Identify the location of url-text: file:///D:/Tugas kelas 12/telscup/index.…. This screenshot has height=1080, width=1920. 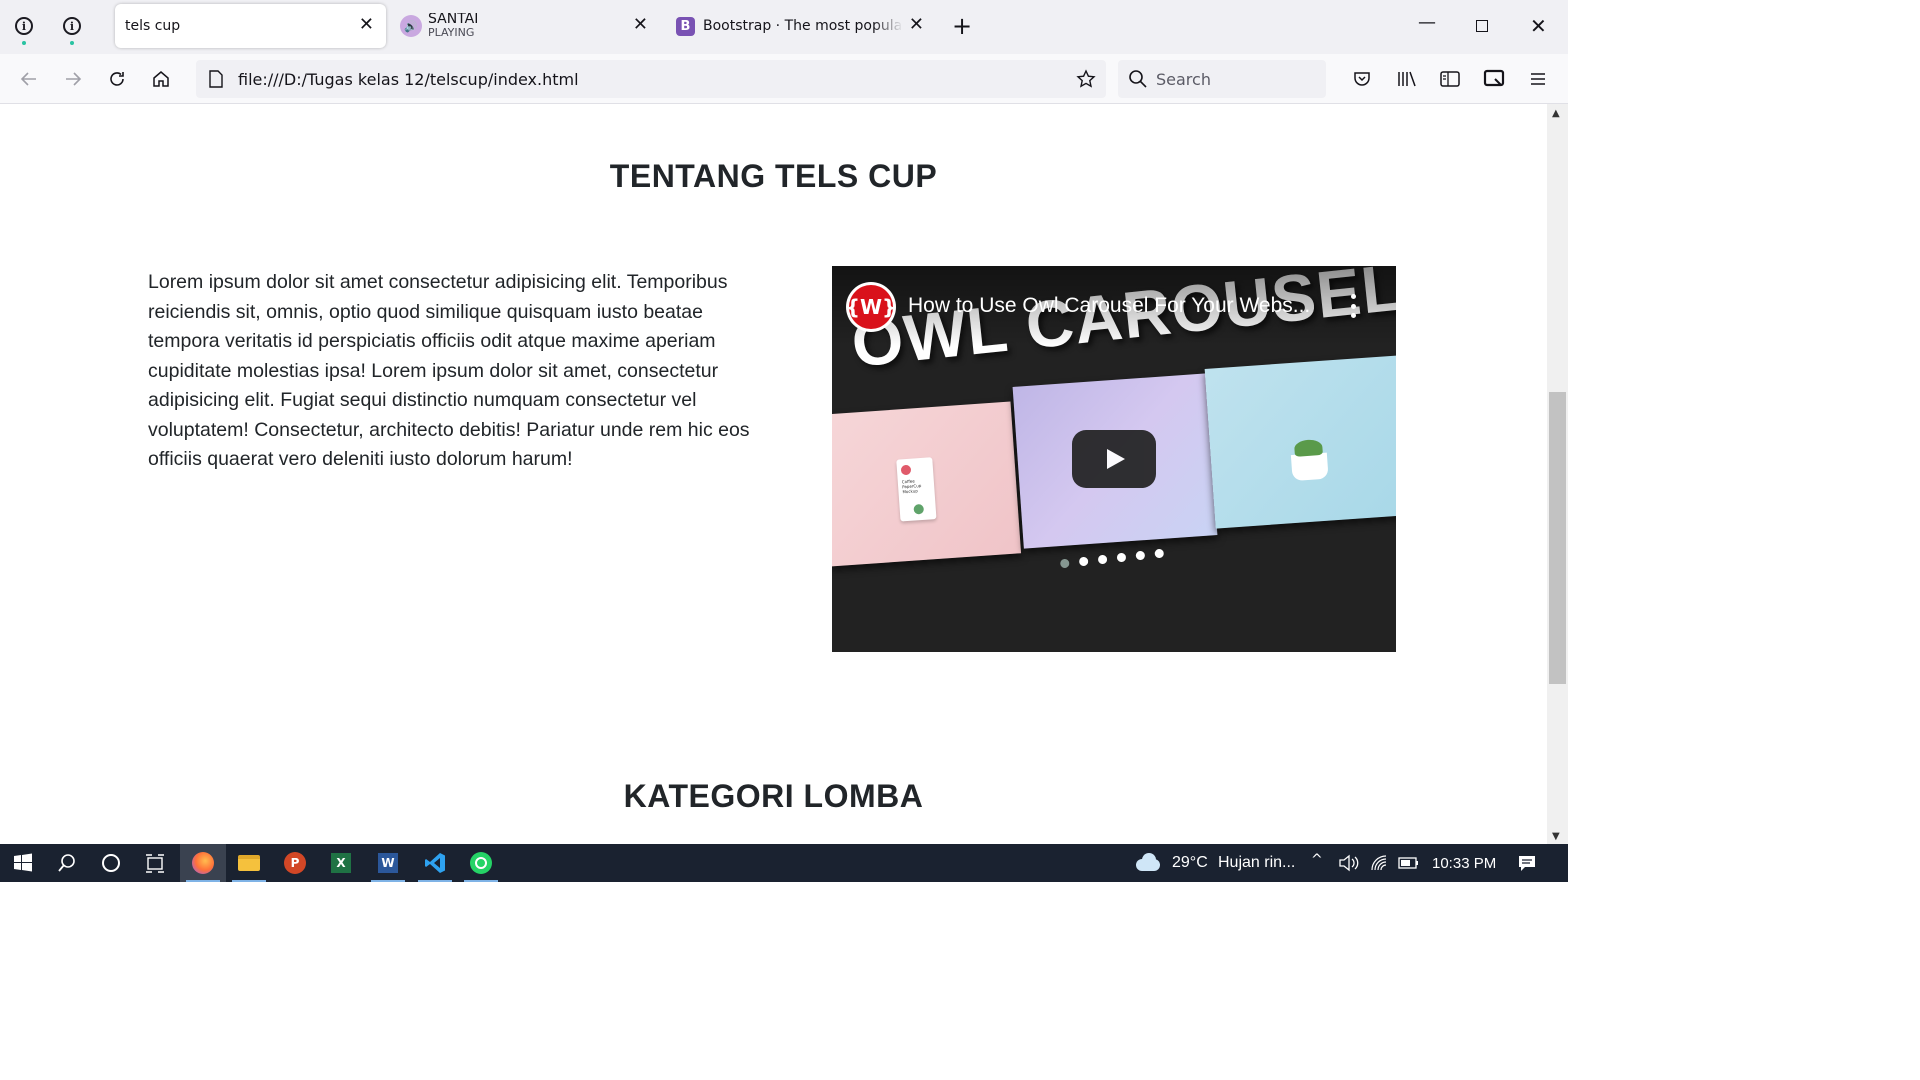
(408, 79).